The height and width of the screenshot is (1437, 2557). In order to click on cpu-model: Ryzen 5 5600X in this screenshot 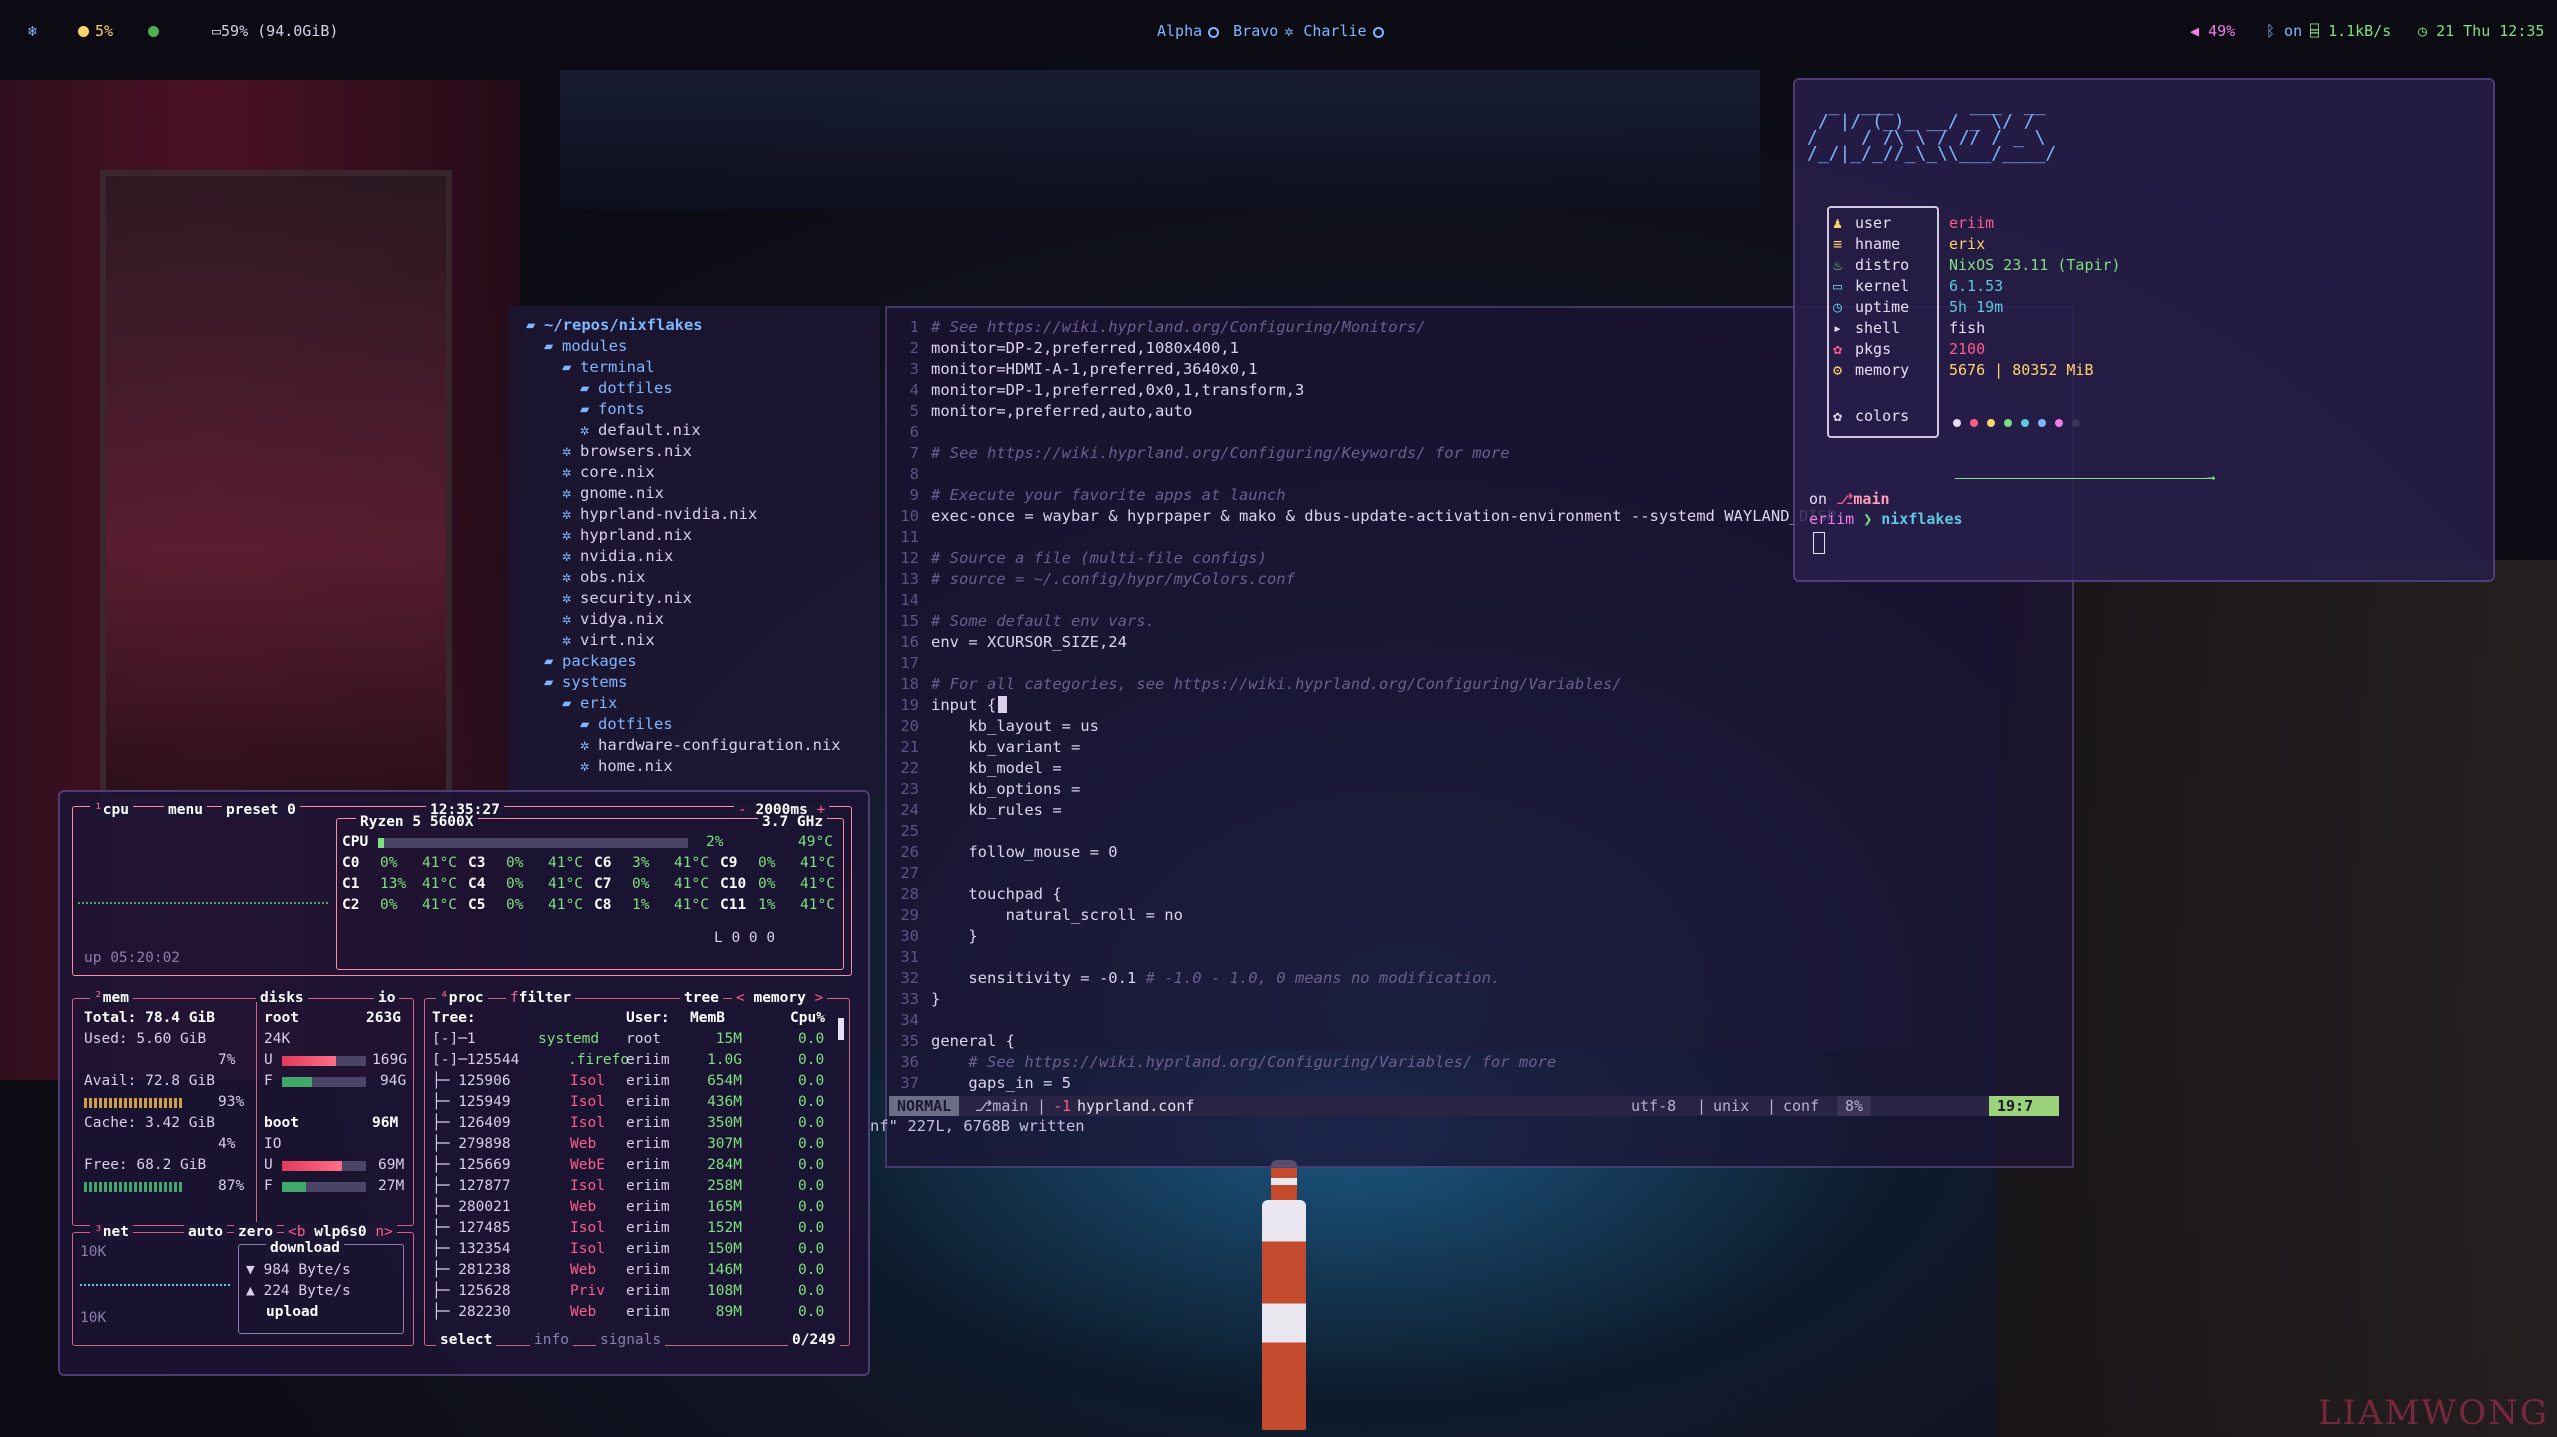, I will do `click(417, 822)`.